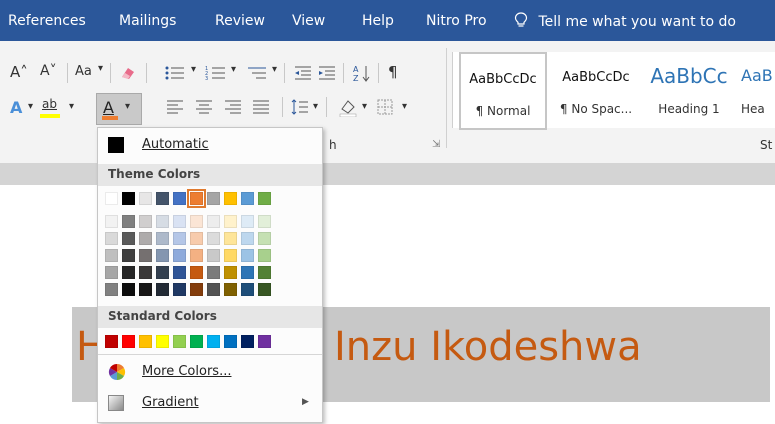 The width and height of the screenshot is (775, 424). I want to click on clear-formatting-icon, so click(128, 73).